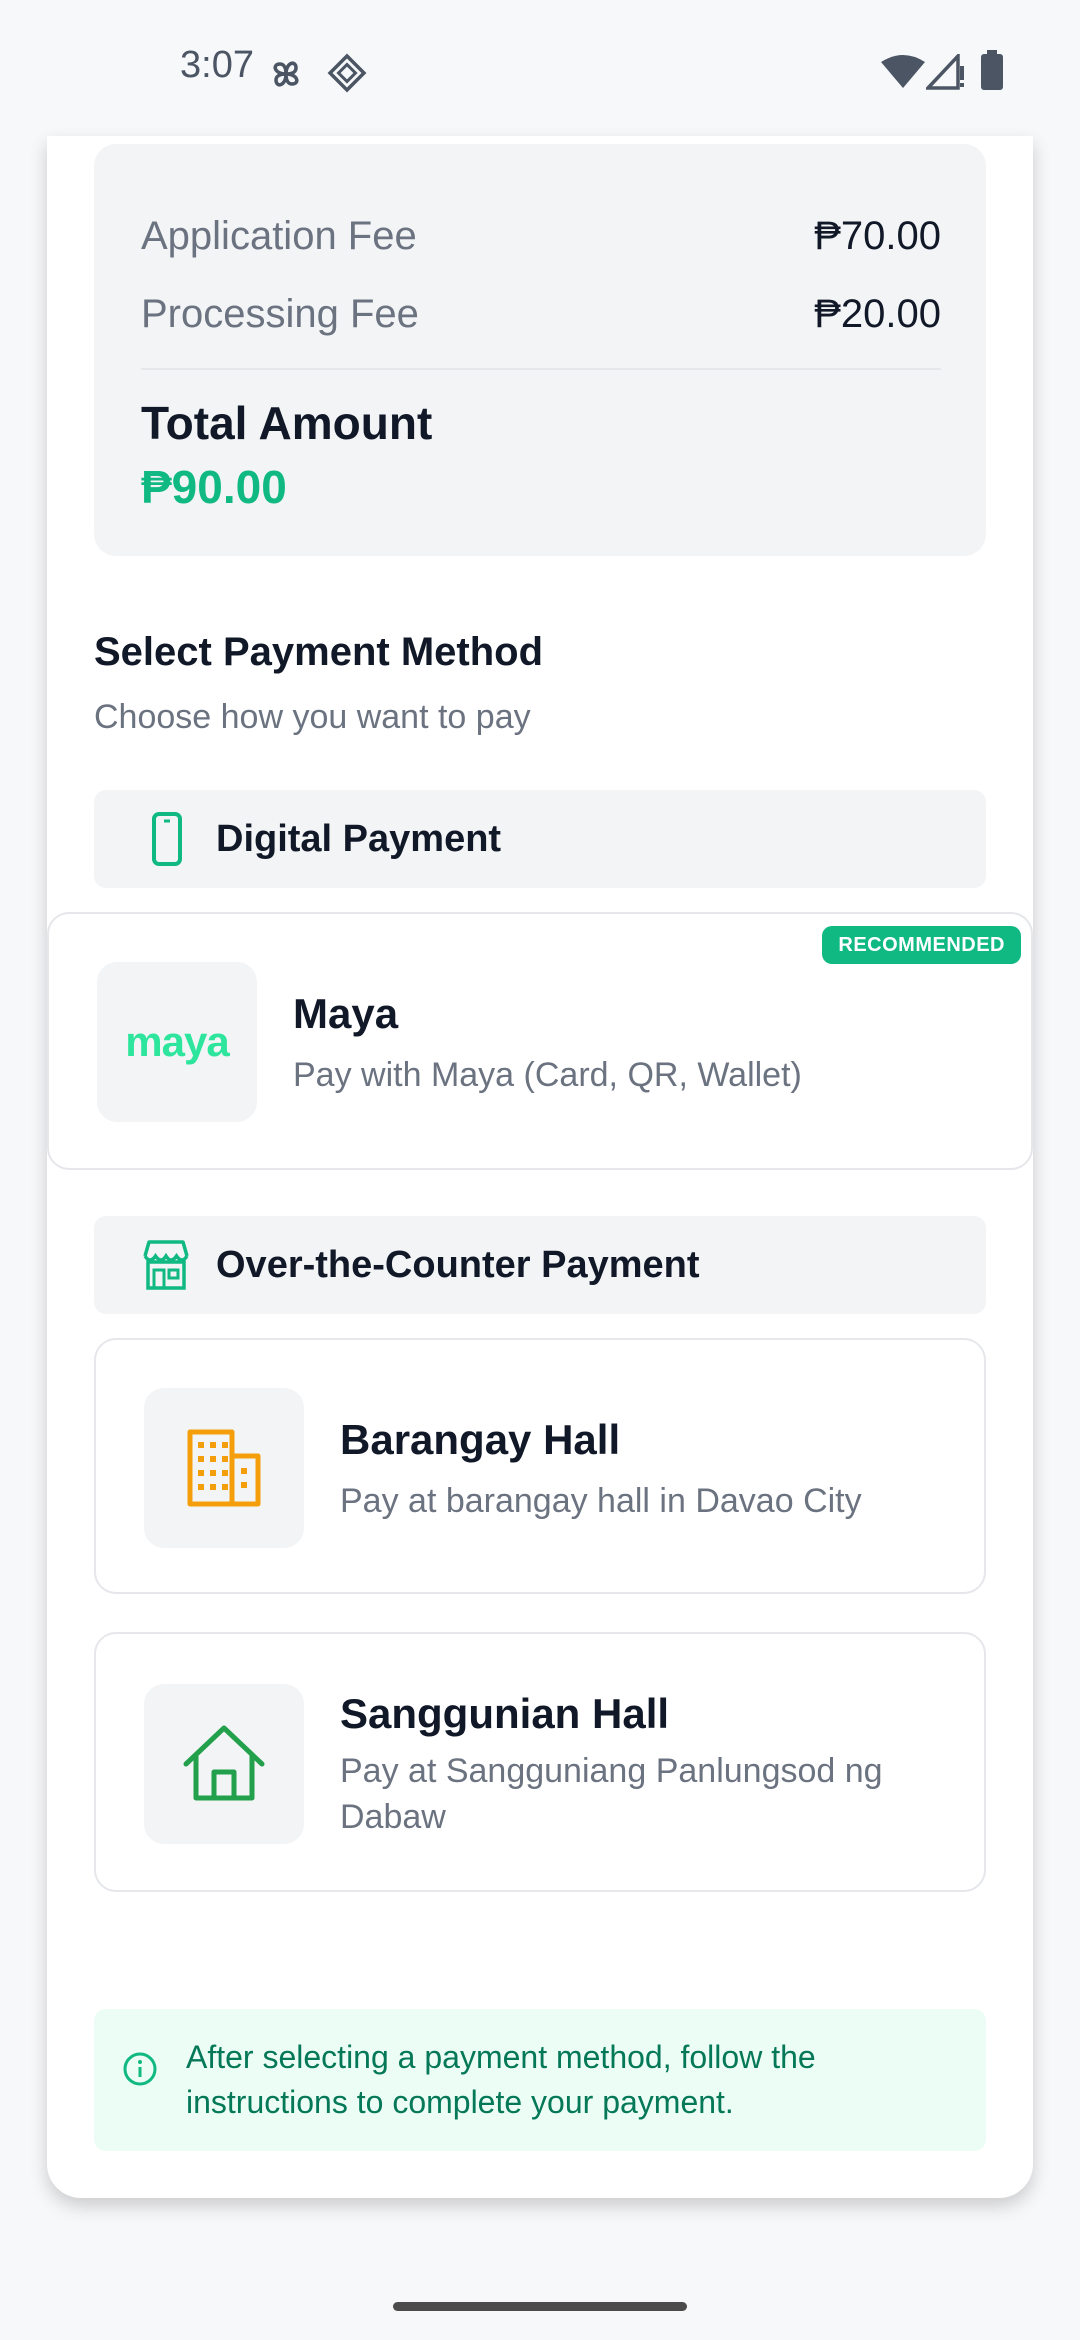  Describe the element at coordinates (541, 314) in the screenshot. I see `processing-fee-row: Processing Fee ₱20.00` at that location.